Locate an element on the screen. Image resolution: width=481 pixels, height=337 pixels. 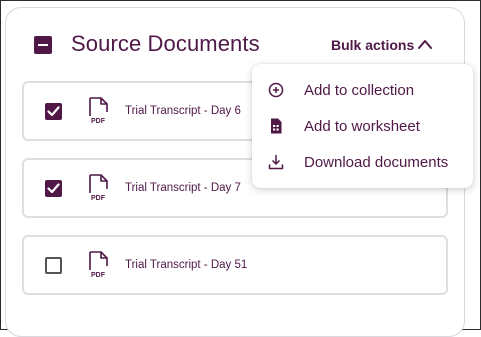
menu-item-add-to-collection: Add to collection is located at coordinates (362, 91).